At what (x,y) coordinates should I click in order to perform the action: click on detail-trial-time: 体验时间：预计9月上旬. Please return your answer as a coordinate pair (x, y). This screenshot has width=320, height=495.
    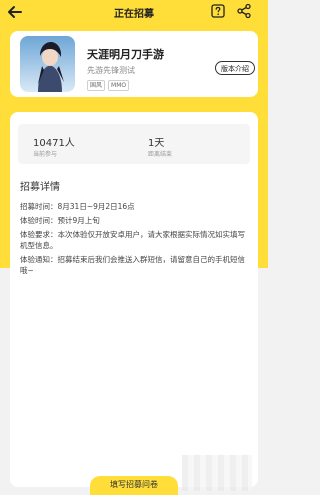
    Looking at the image, I should click on (135, 220).